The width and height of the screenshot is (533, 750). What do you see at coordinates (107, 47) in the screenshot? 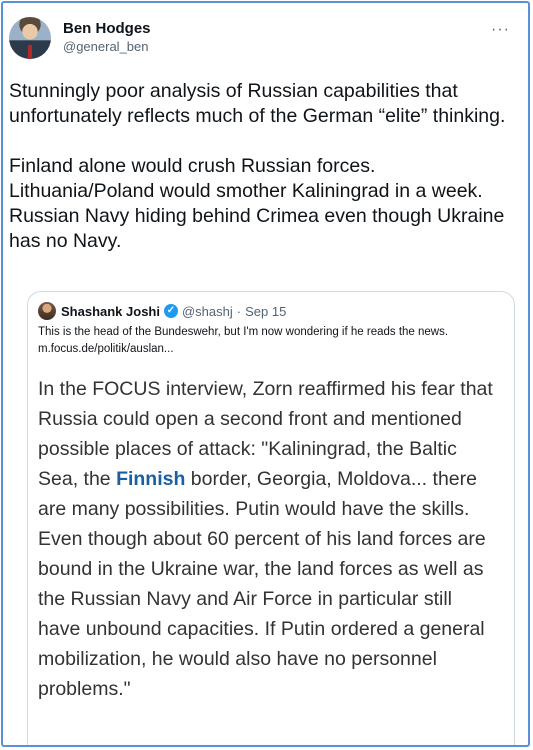
I see `author-handle: @general_ben` at bounding box center [107, 47].